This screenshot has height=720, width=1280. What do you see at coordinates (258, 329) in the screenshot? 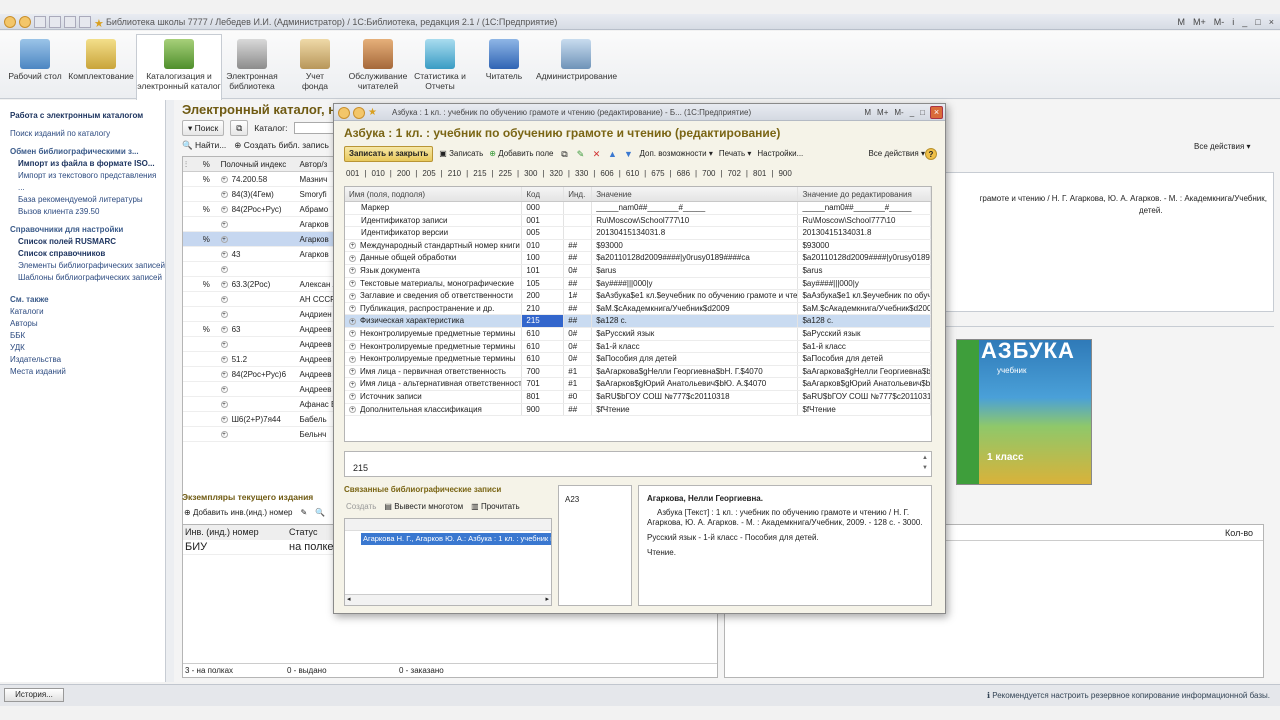
I see `table-row: % +63 Андреев` at bounding box center [258, 329].